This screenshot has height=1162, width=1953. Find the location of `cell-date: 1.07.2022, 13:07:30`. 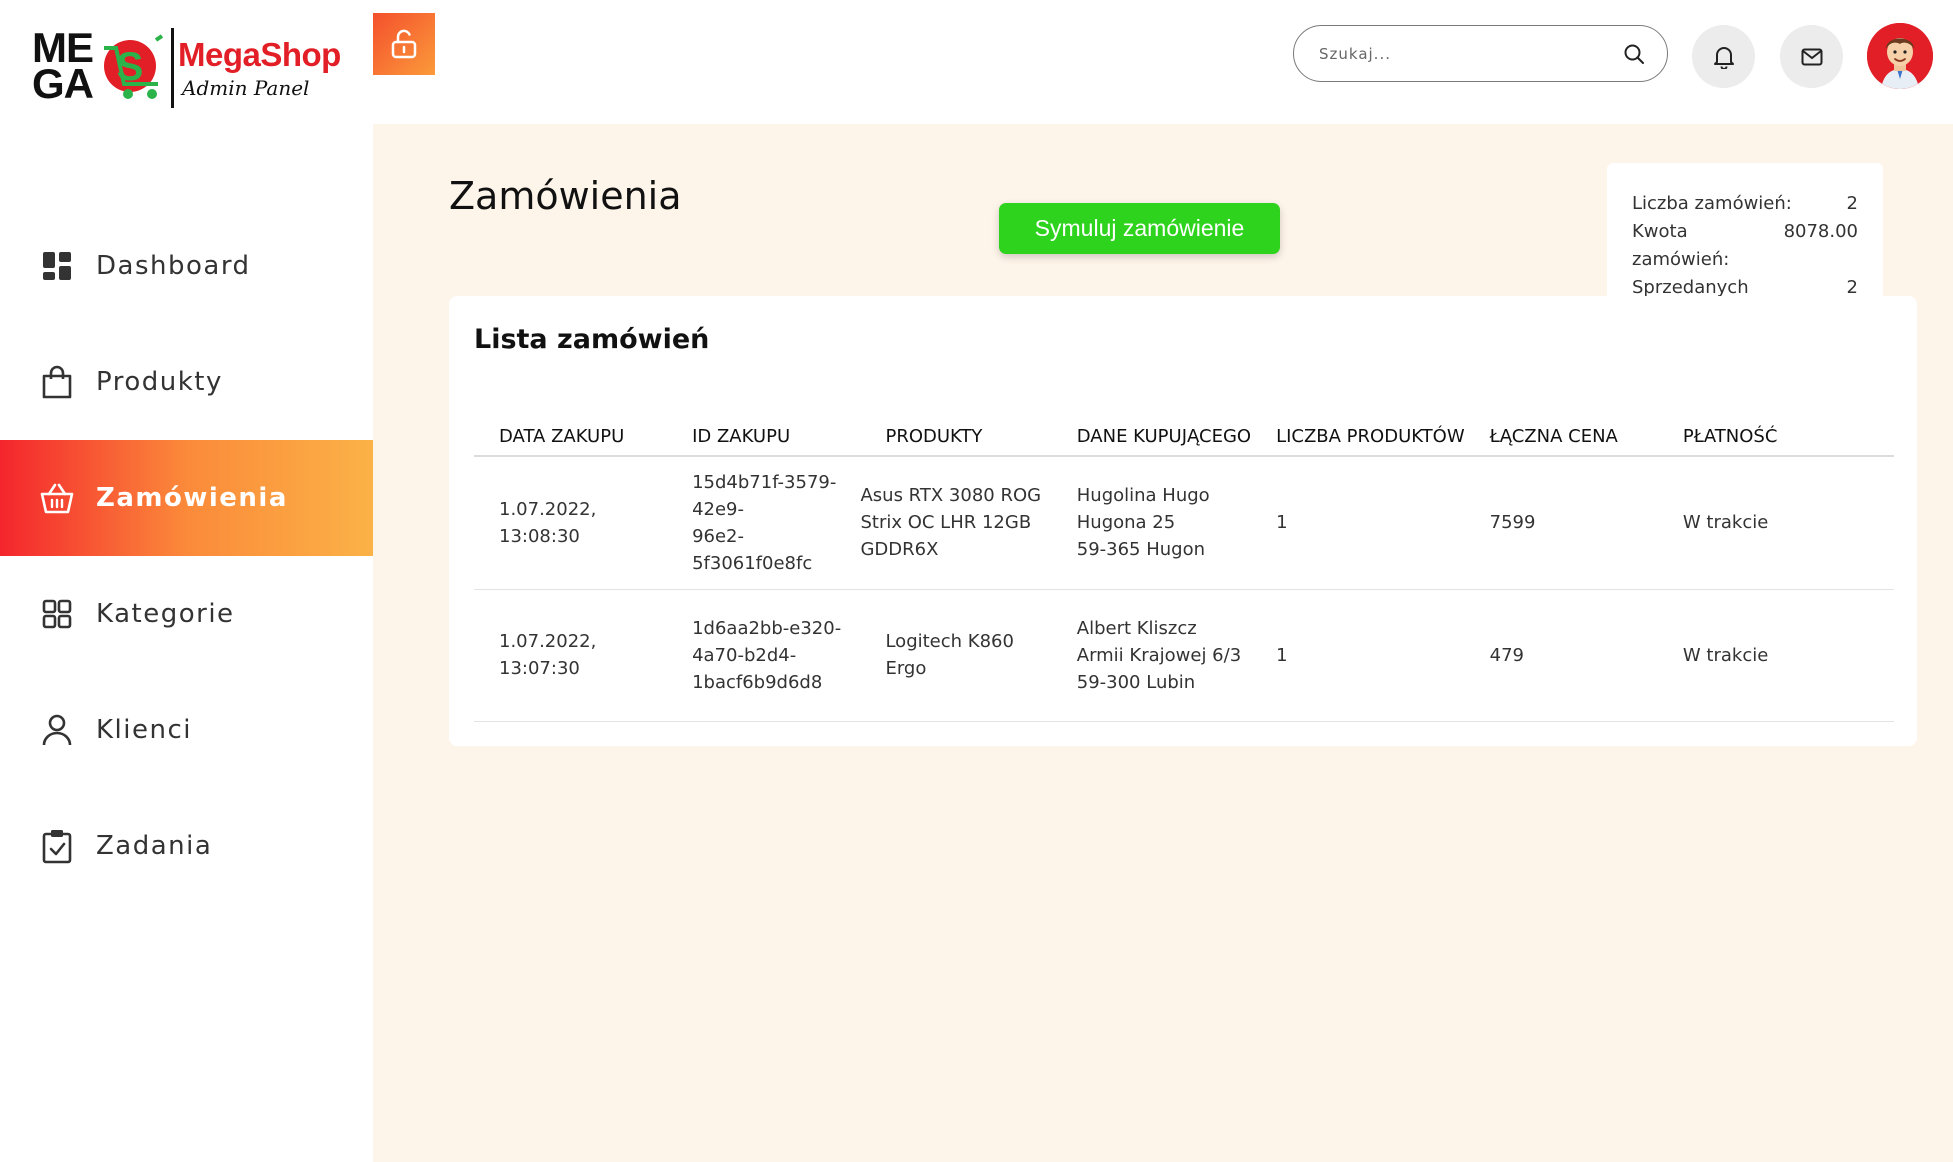

cell-date: 1.07.2022, 13:07:30 is located at coordinates (571, 655).